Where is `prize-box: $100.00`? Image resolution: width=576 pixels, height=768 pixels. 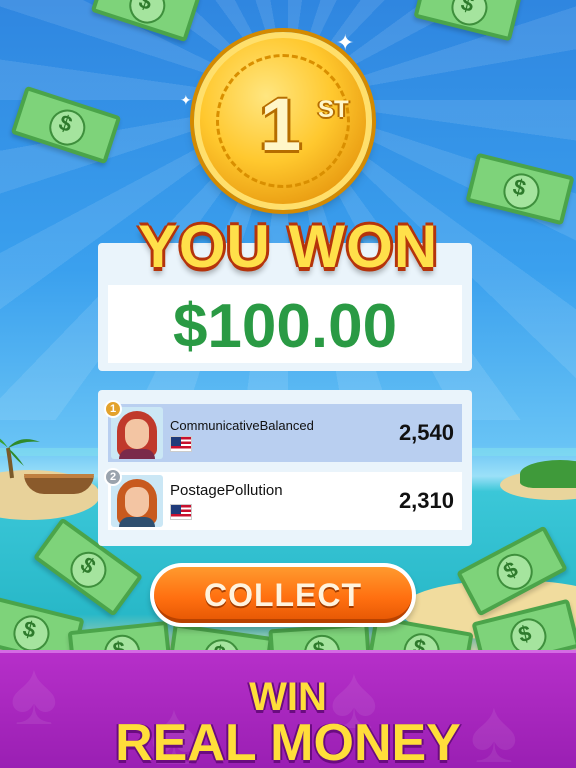 prize-box: $100.00 is located at coordinates (285, 324).